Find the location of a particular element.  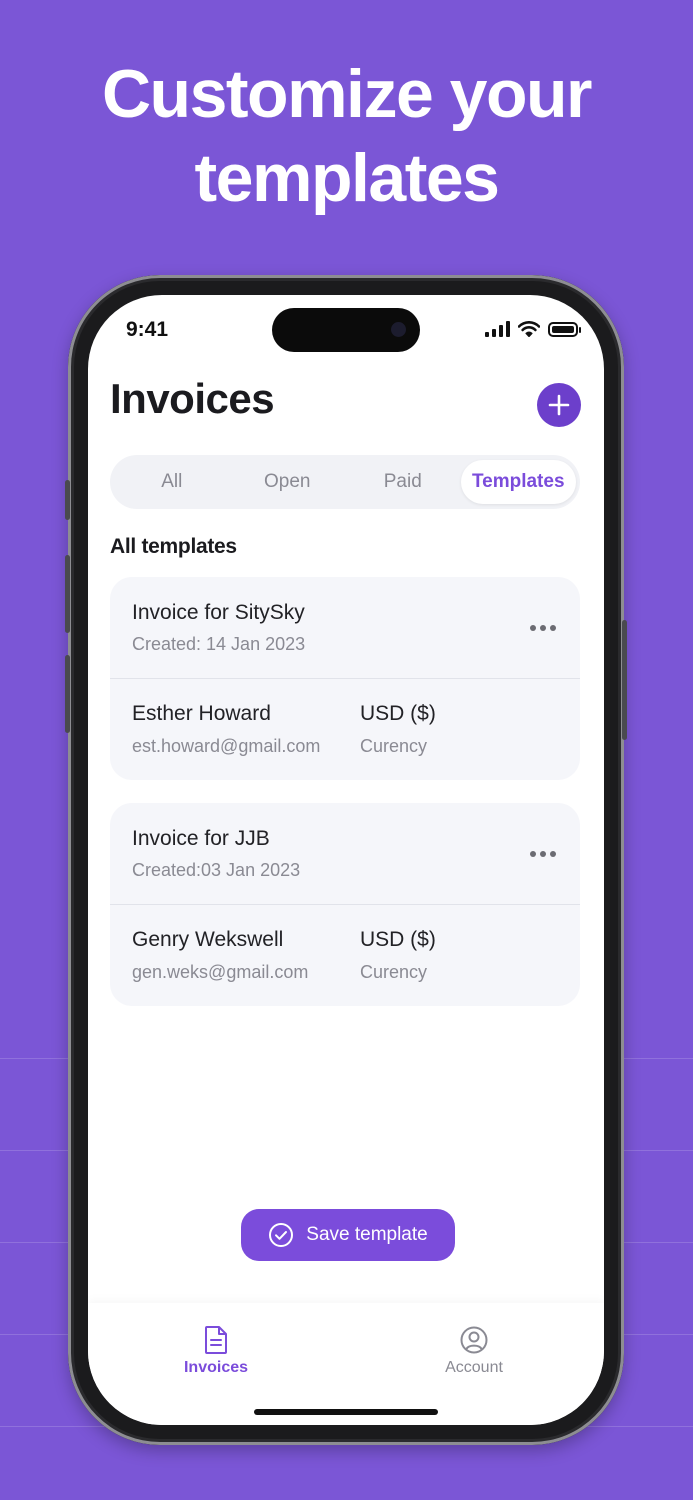

nav-account: Account is located at coordinates (474, 1351).